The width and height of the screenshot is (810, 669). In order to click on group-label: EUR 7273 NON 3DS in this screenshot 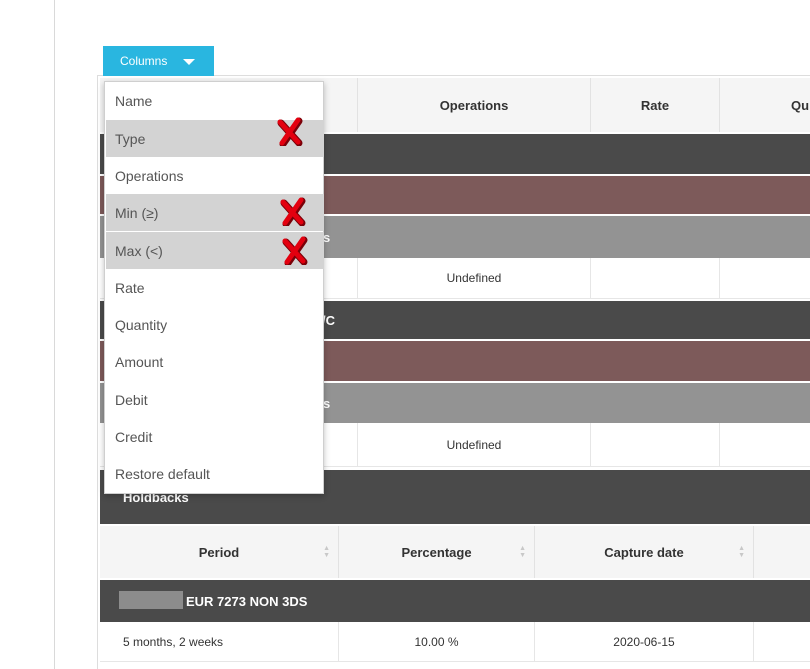, I will do `click(247, 601)`.